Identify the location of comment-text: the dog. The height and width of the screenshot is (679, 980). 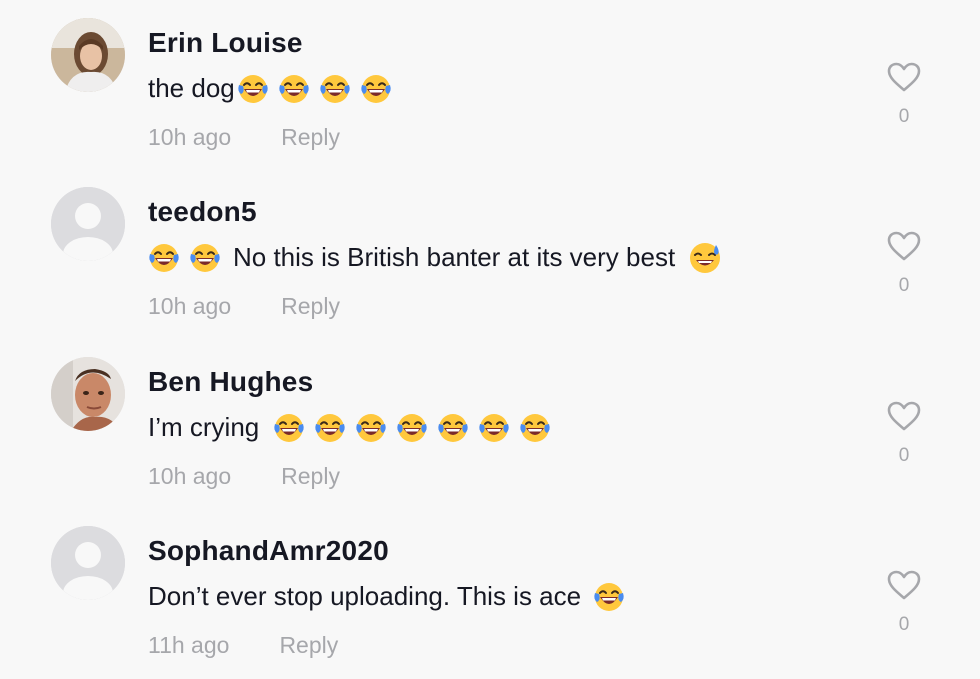
(274, 88).